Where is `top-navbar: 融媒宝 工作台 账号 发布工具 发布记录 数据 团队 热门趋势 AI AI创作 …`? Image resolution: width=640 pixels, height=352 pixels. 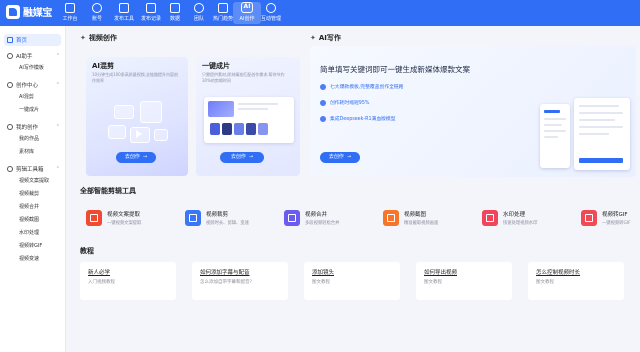
top-navbar: 融媒宝 工作台 账号 发布工具 发布记录 数据 团队 热门趋势 AI AI创作 … is located at coordinates (320, 13).